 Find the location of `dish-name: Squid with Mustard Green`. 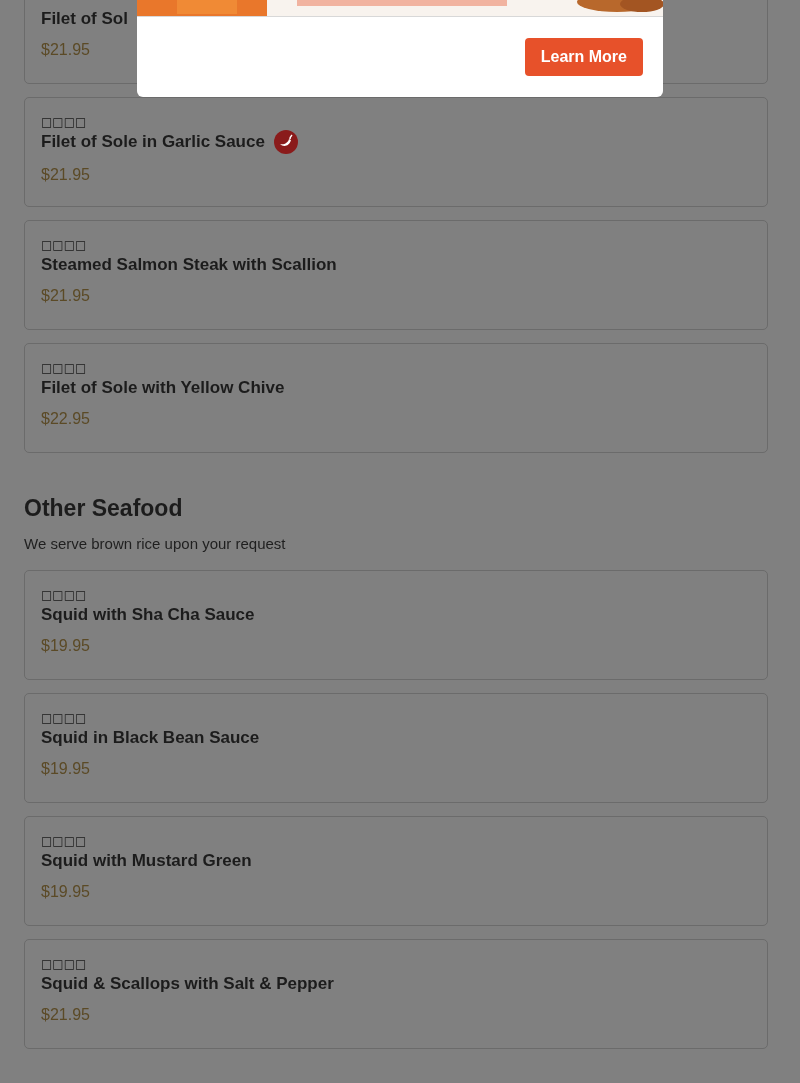

dish-name: Squid with Mustard Green is located at coordinates (146, 861).